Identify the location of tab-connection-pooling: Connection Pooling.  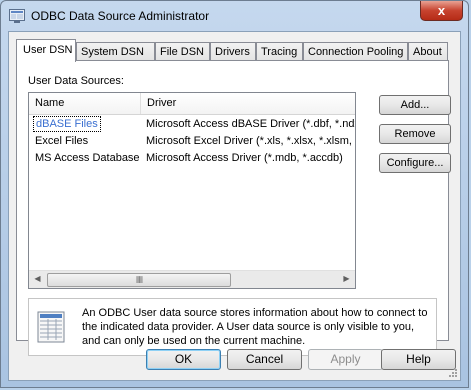
(355, 51).